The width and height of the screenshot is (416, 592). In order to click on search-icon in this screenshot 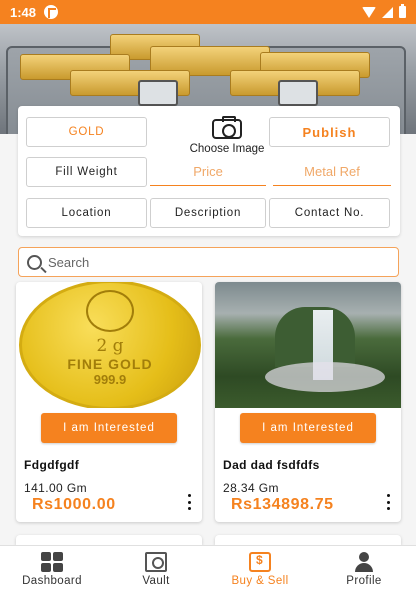, I will do `click(34, 262)`.